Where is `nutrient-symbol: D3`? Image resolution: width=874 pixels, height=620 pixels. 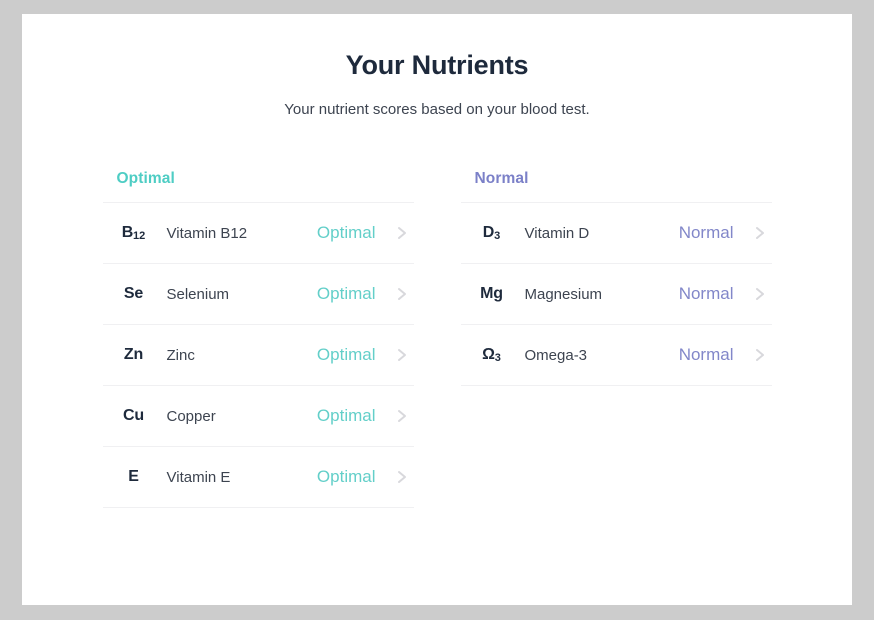
nutrient-symbol: D3 is located at coordinates (492, 233).